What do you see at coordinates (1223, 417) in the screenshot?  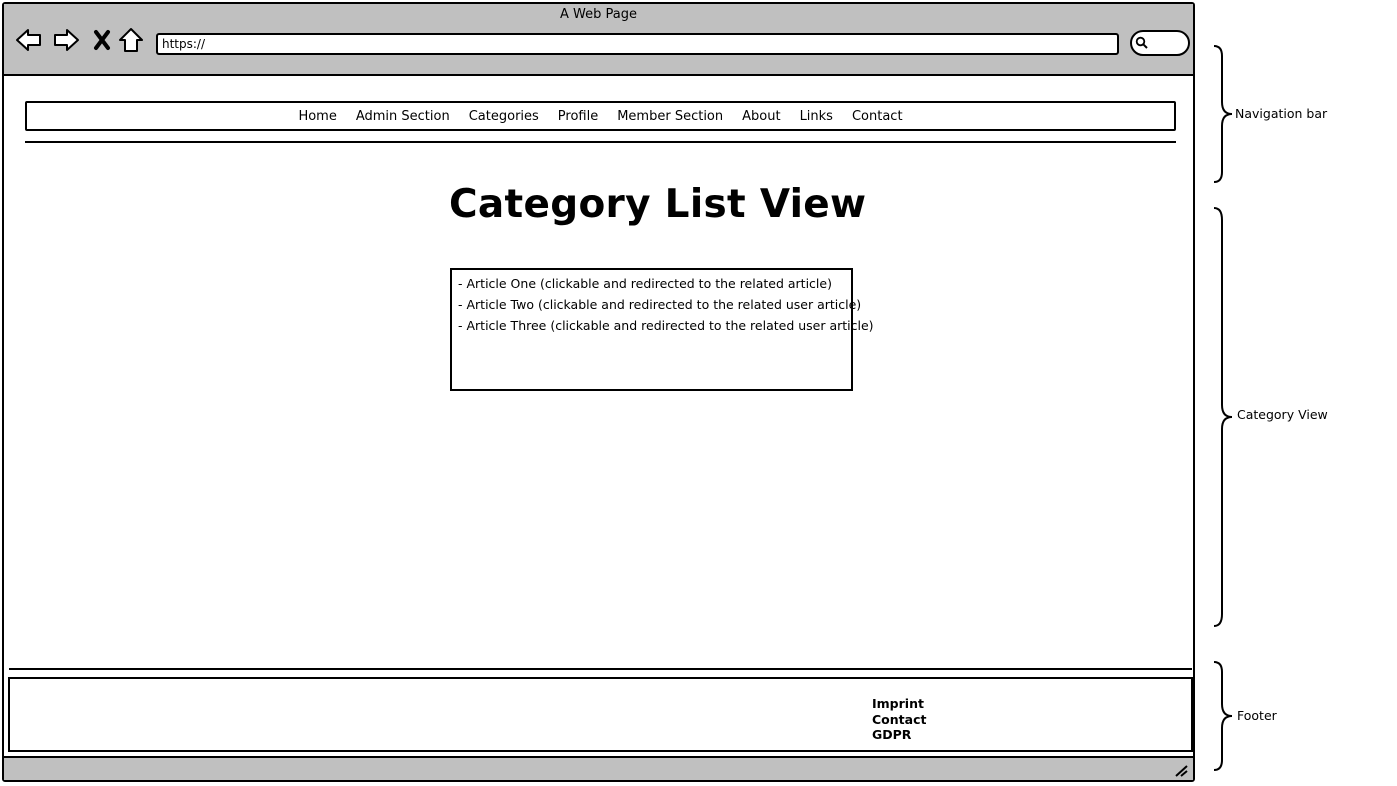 I see `category-view-brace-icon` at bounding box center [1223, 417].